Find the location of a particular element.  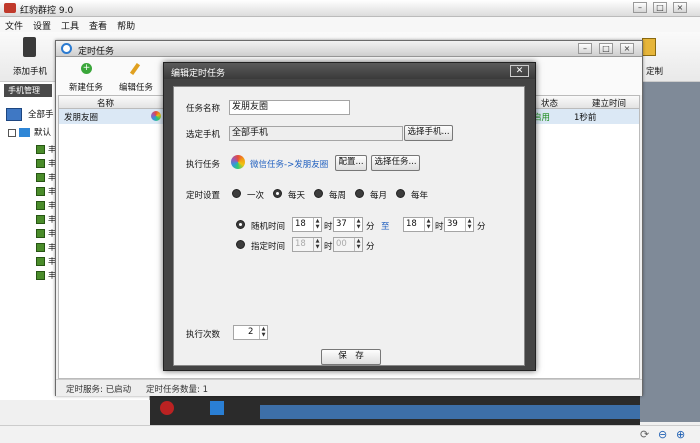

add-phone-button: 添加手机 is located at coordinates (30, 56).